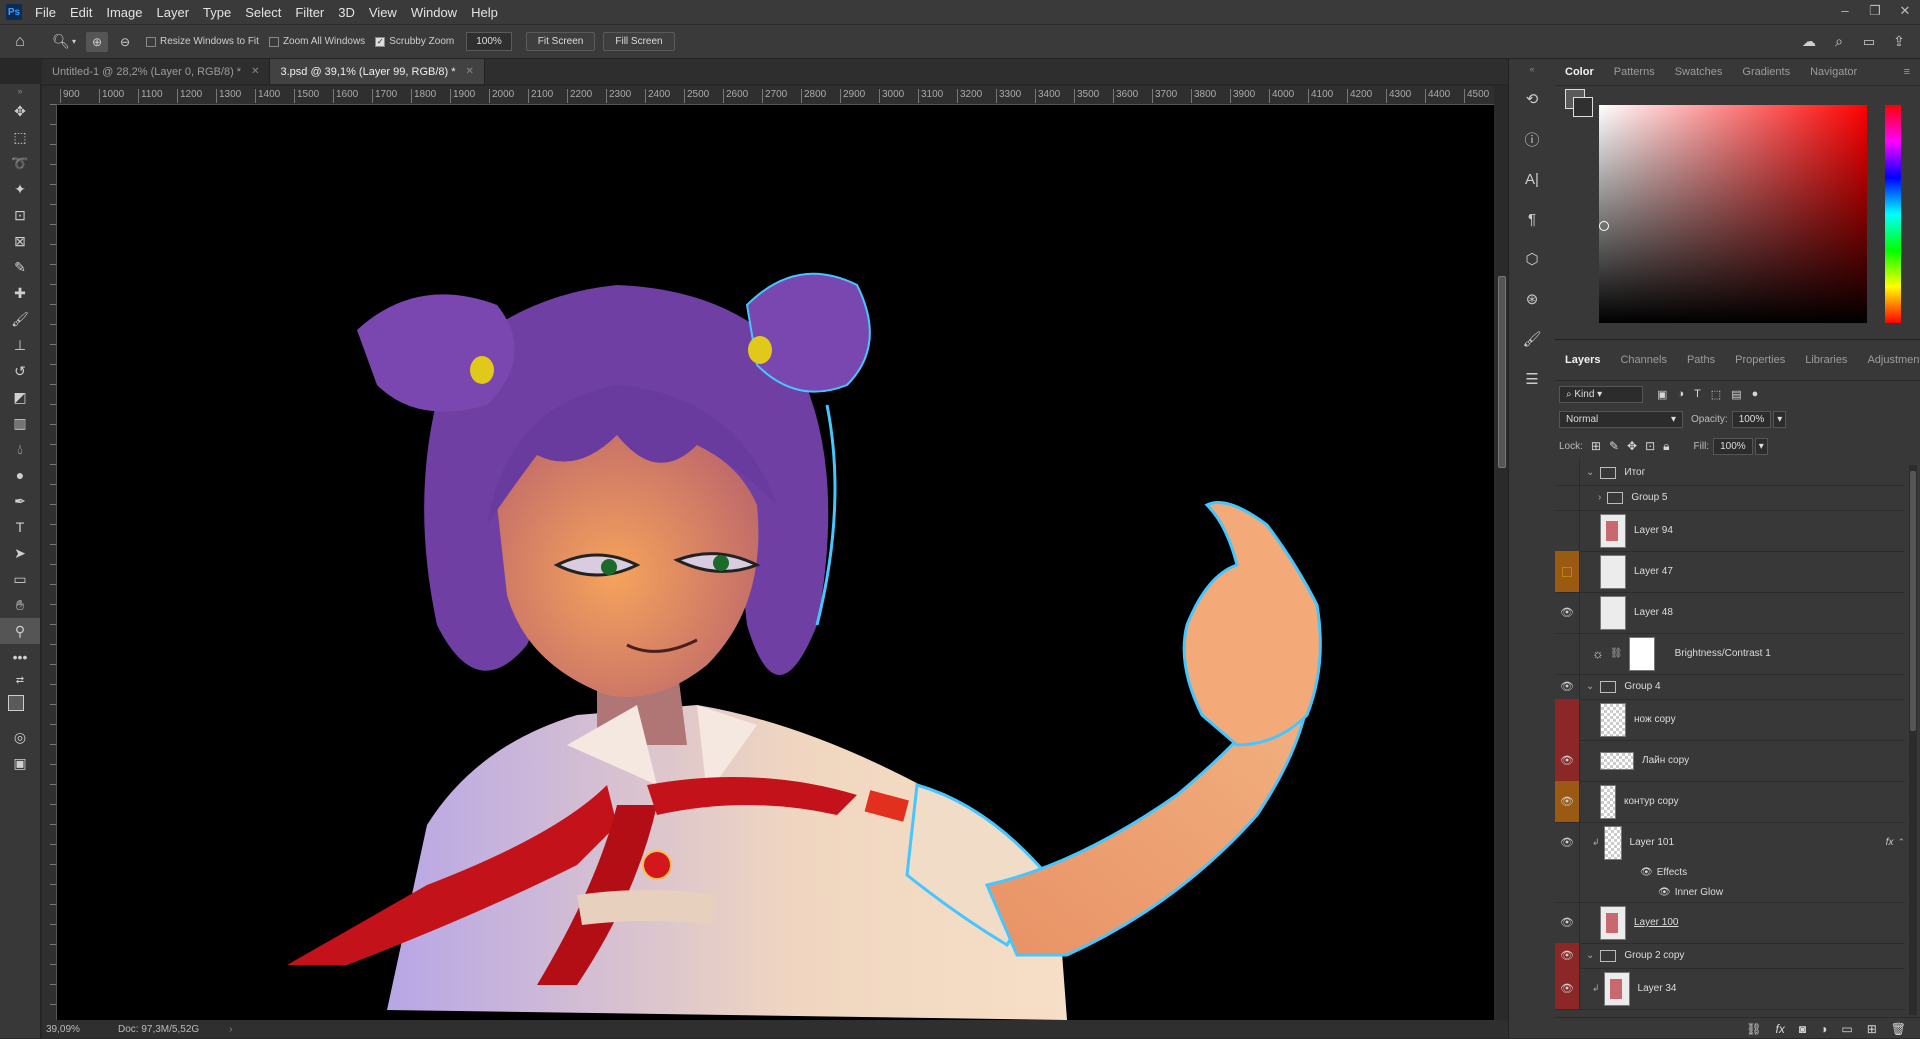  What do you see at coordinates (1730, 761) in the screenshot?
I see `layer-row-lain-copy: 👁︎ Лайн copy` at bounding box center [1730, 761].